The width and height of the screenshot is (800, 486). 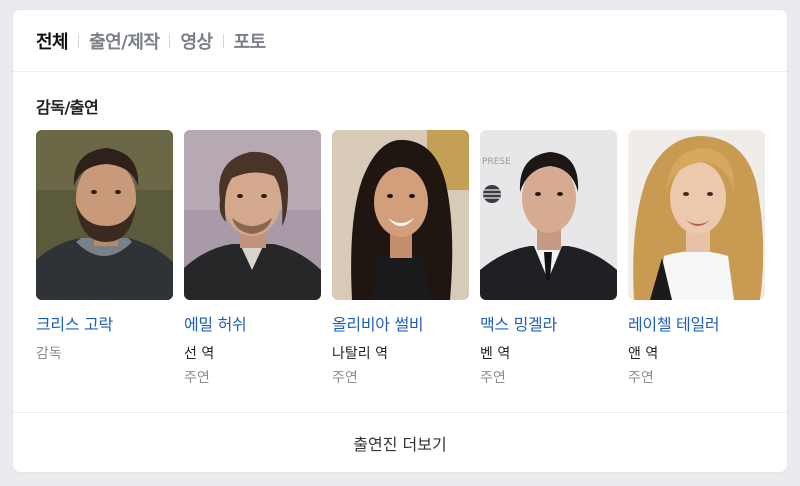 I want to click on person-card: 레이첼 테일러 앤 역 주연, so click(x=696, y=258).